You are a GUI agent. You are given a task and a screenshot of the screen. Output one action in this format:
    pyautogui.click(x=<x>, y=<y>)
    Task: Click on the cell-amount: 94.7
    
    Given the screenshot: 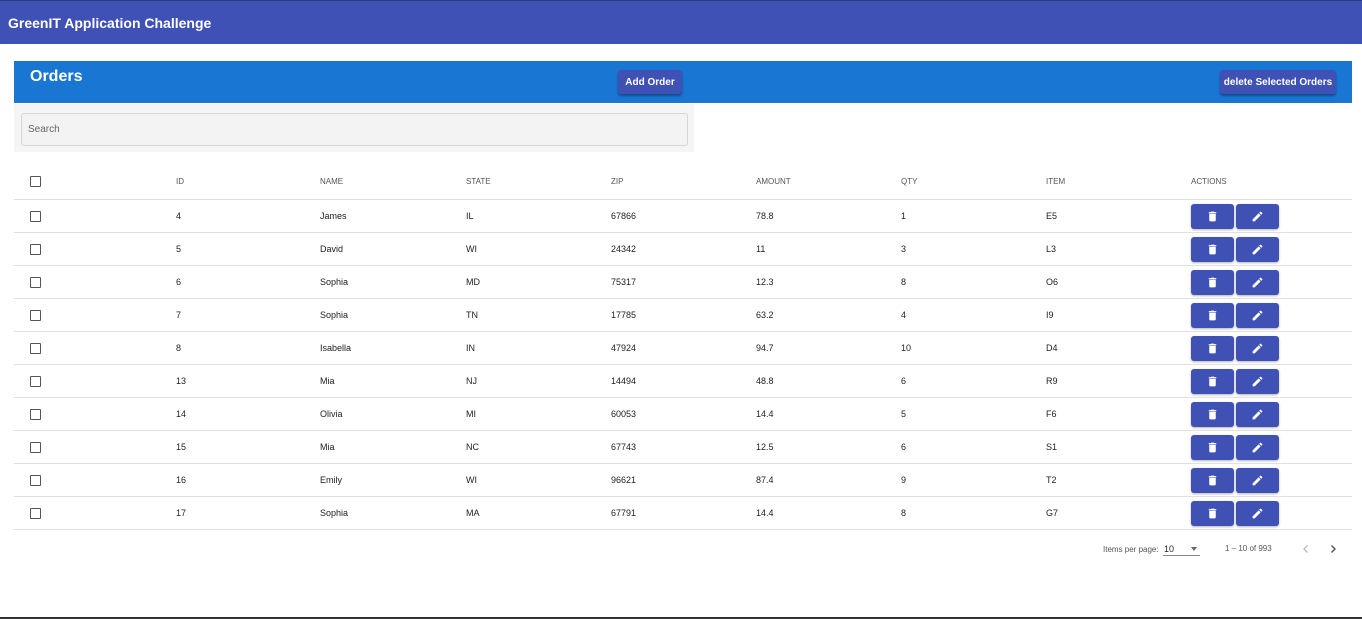 What is the action you would take?
    pyautogui.click(x=765, y=348)
    